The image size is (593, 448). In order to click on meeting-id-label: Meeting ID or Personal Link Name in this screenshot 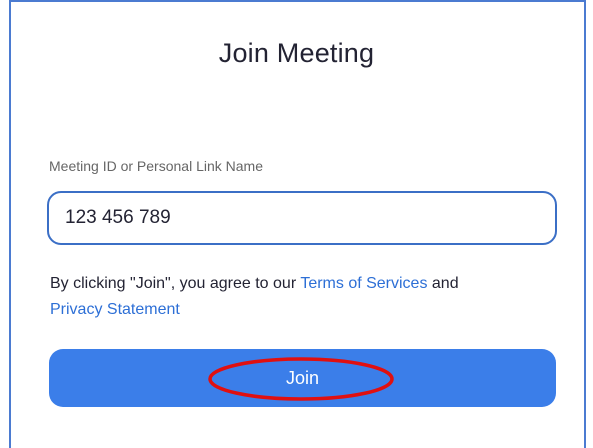, I will do `click(156, 166)`.